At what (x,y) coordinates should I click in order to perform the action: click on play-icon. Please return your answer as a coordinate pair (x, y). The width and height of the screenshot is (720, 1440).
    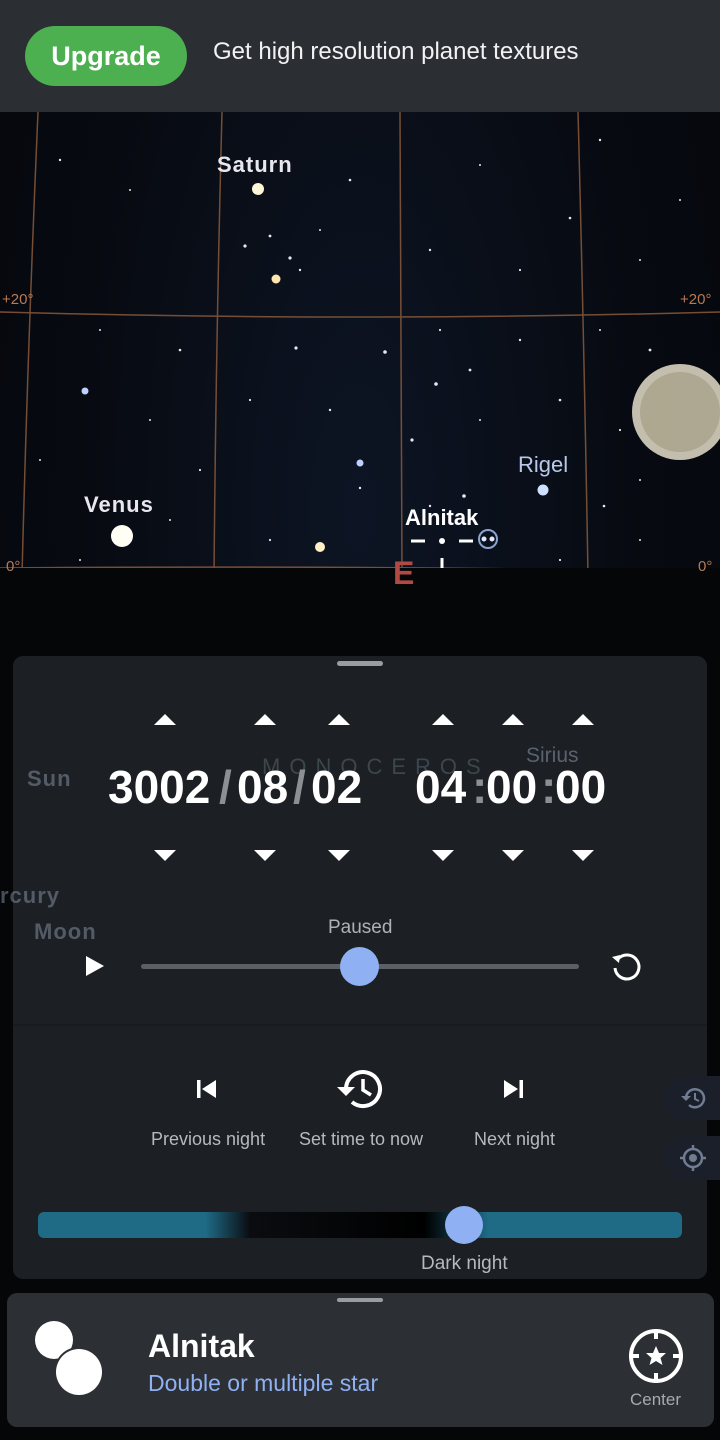
    Looking at the image, I should click on (95, 966).